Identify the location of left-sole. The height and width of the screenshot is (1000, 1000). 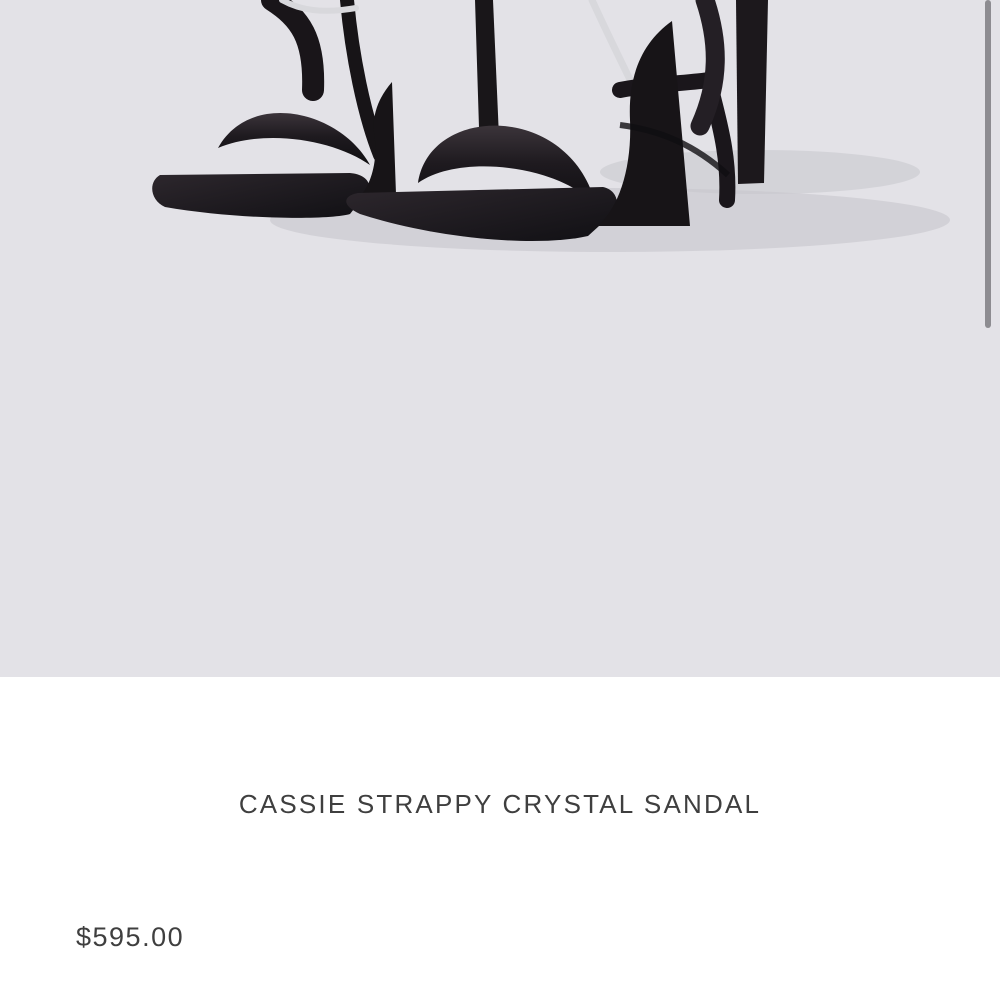
(261, 195).